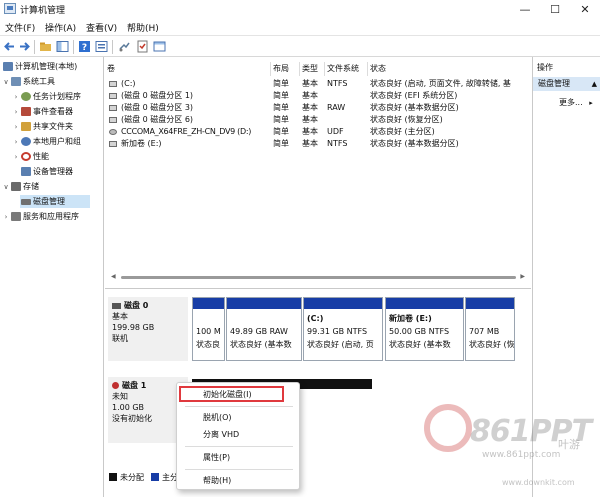 Image resolution: width=600 pixels, height=497 pixels. Describe the element at coordinates (45, 46) in the screenshot. I see `folder-up-icon` at that location.